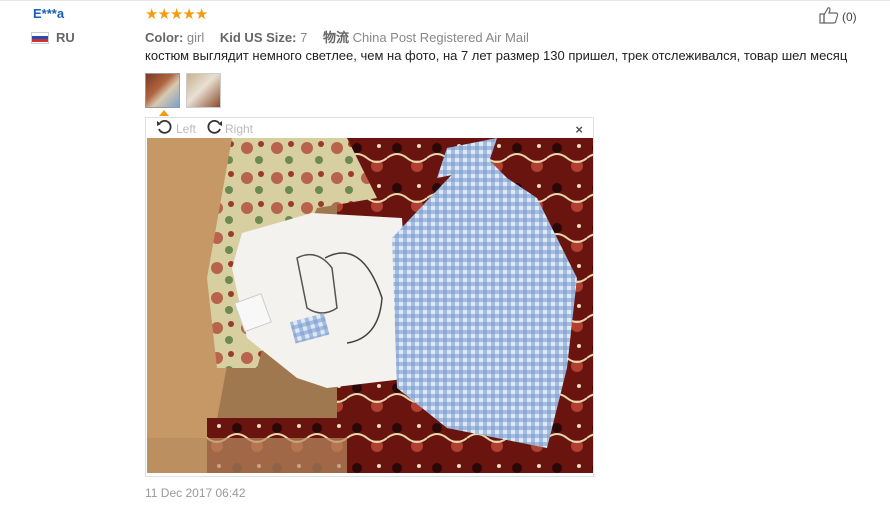  I want to click on country-code: RU, so click(65, 37).